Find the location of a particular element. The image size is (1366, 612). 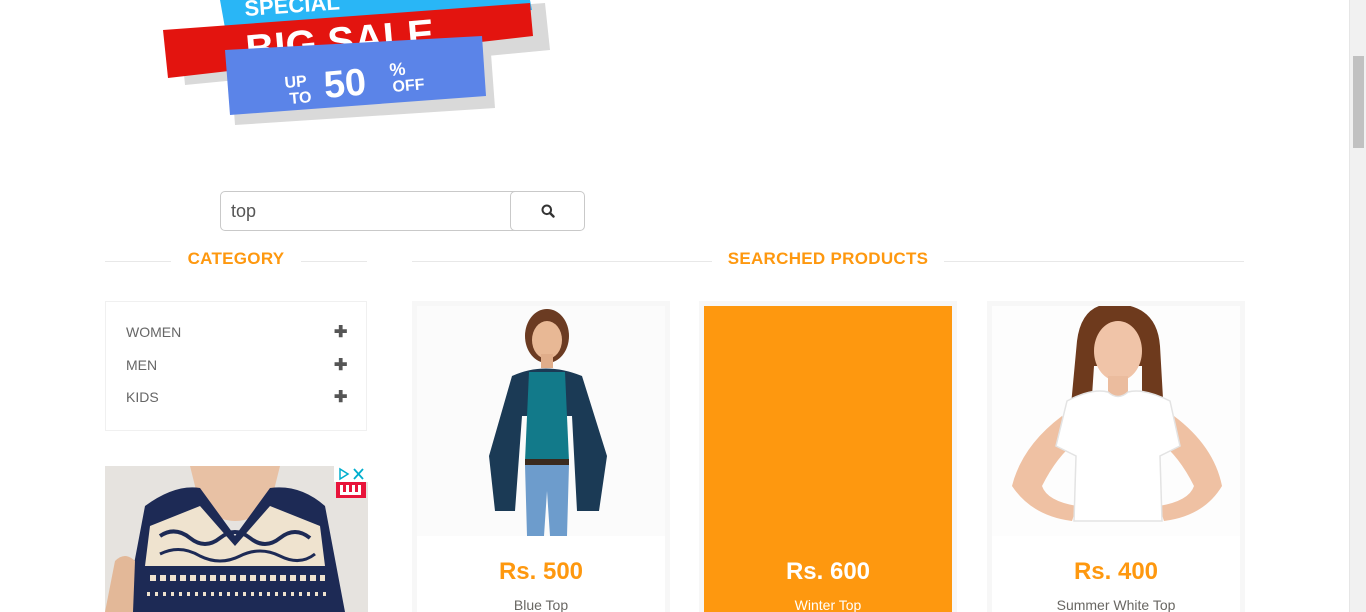

category-item-kids: KIDS ✚ is located at coordinates (236, 397).